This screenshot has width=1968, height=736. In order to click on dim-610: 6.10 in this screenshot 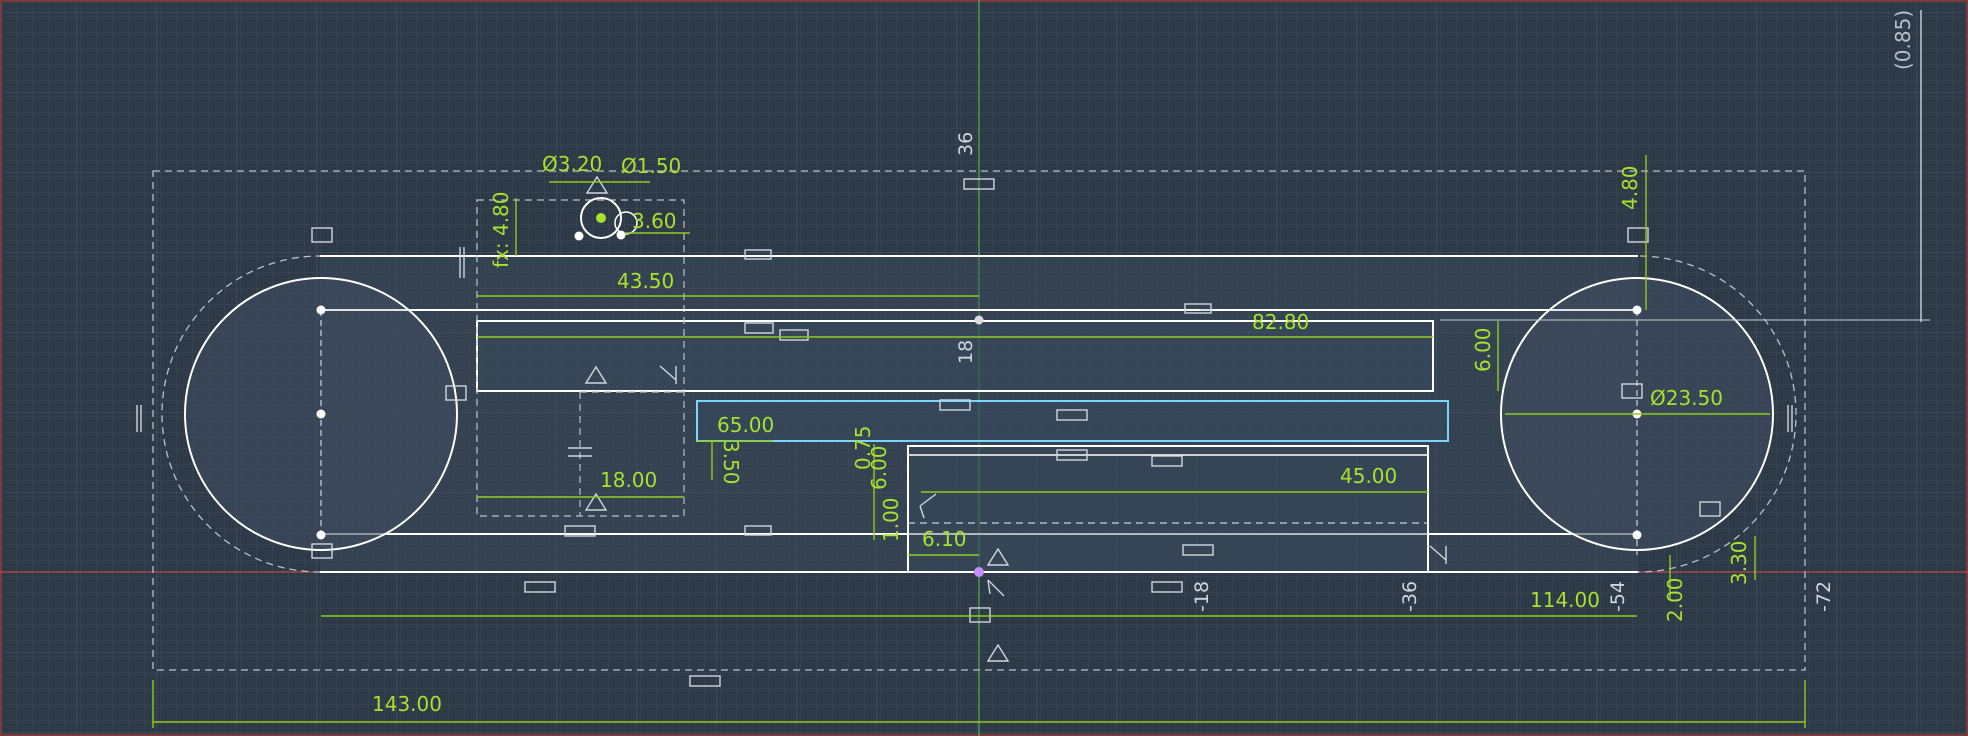, I will do `click(944, 539)`.